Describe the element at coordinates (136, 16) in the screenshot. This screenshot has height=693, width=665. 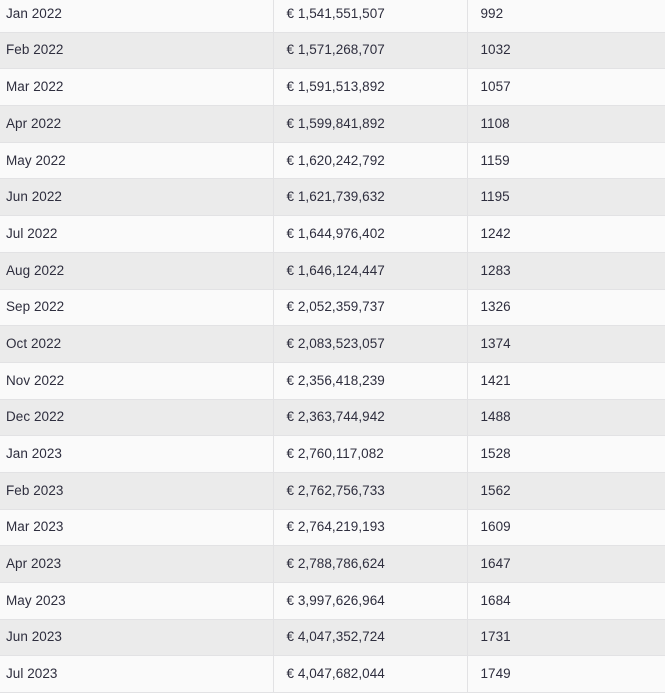
I see `cell-period: Jan 2022` at that location.